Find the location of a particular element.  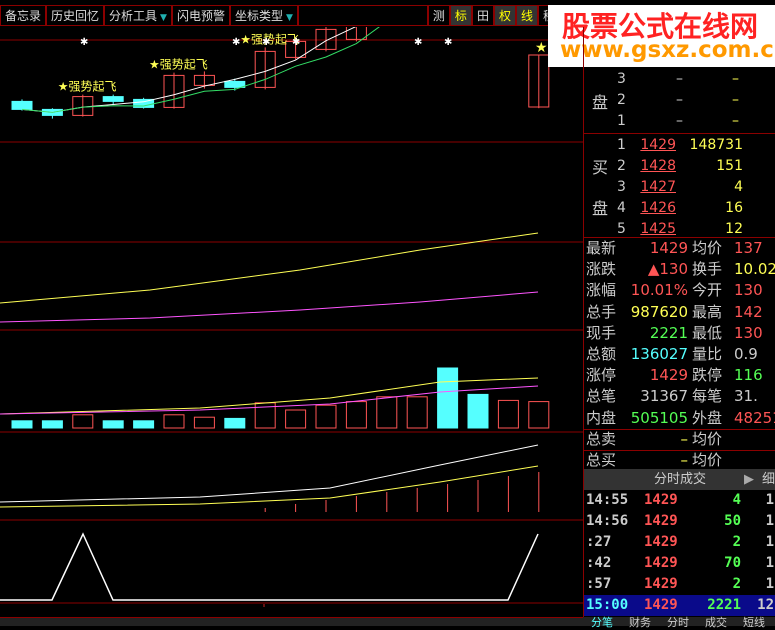

ask-row: 1 – – is located at coordinates (679, 121).